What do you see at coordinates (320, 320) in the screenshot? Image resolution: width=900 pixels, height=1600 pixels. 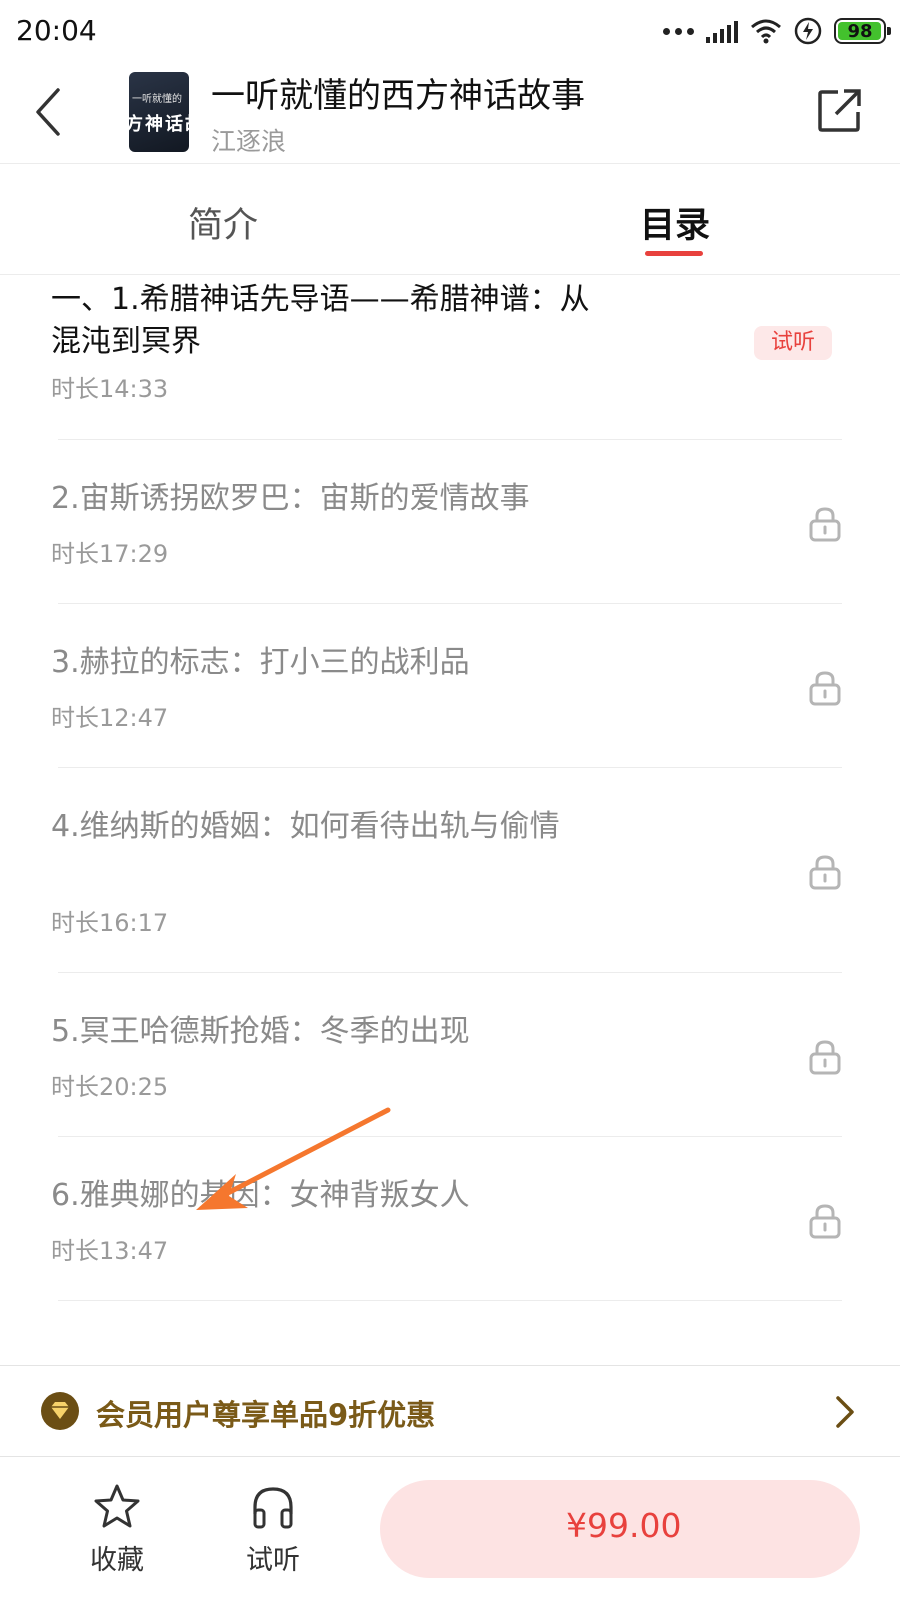 I see `episode-title: 一、1.希腊神话先导语——希腊神谱：从混沌到冥界` at bounding box center [320, 320].